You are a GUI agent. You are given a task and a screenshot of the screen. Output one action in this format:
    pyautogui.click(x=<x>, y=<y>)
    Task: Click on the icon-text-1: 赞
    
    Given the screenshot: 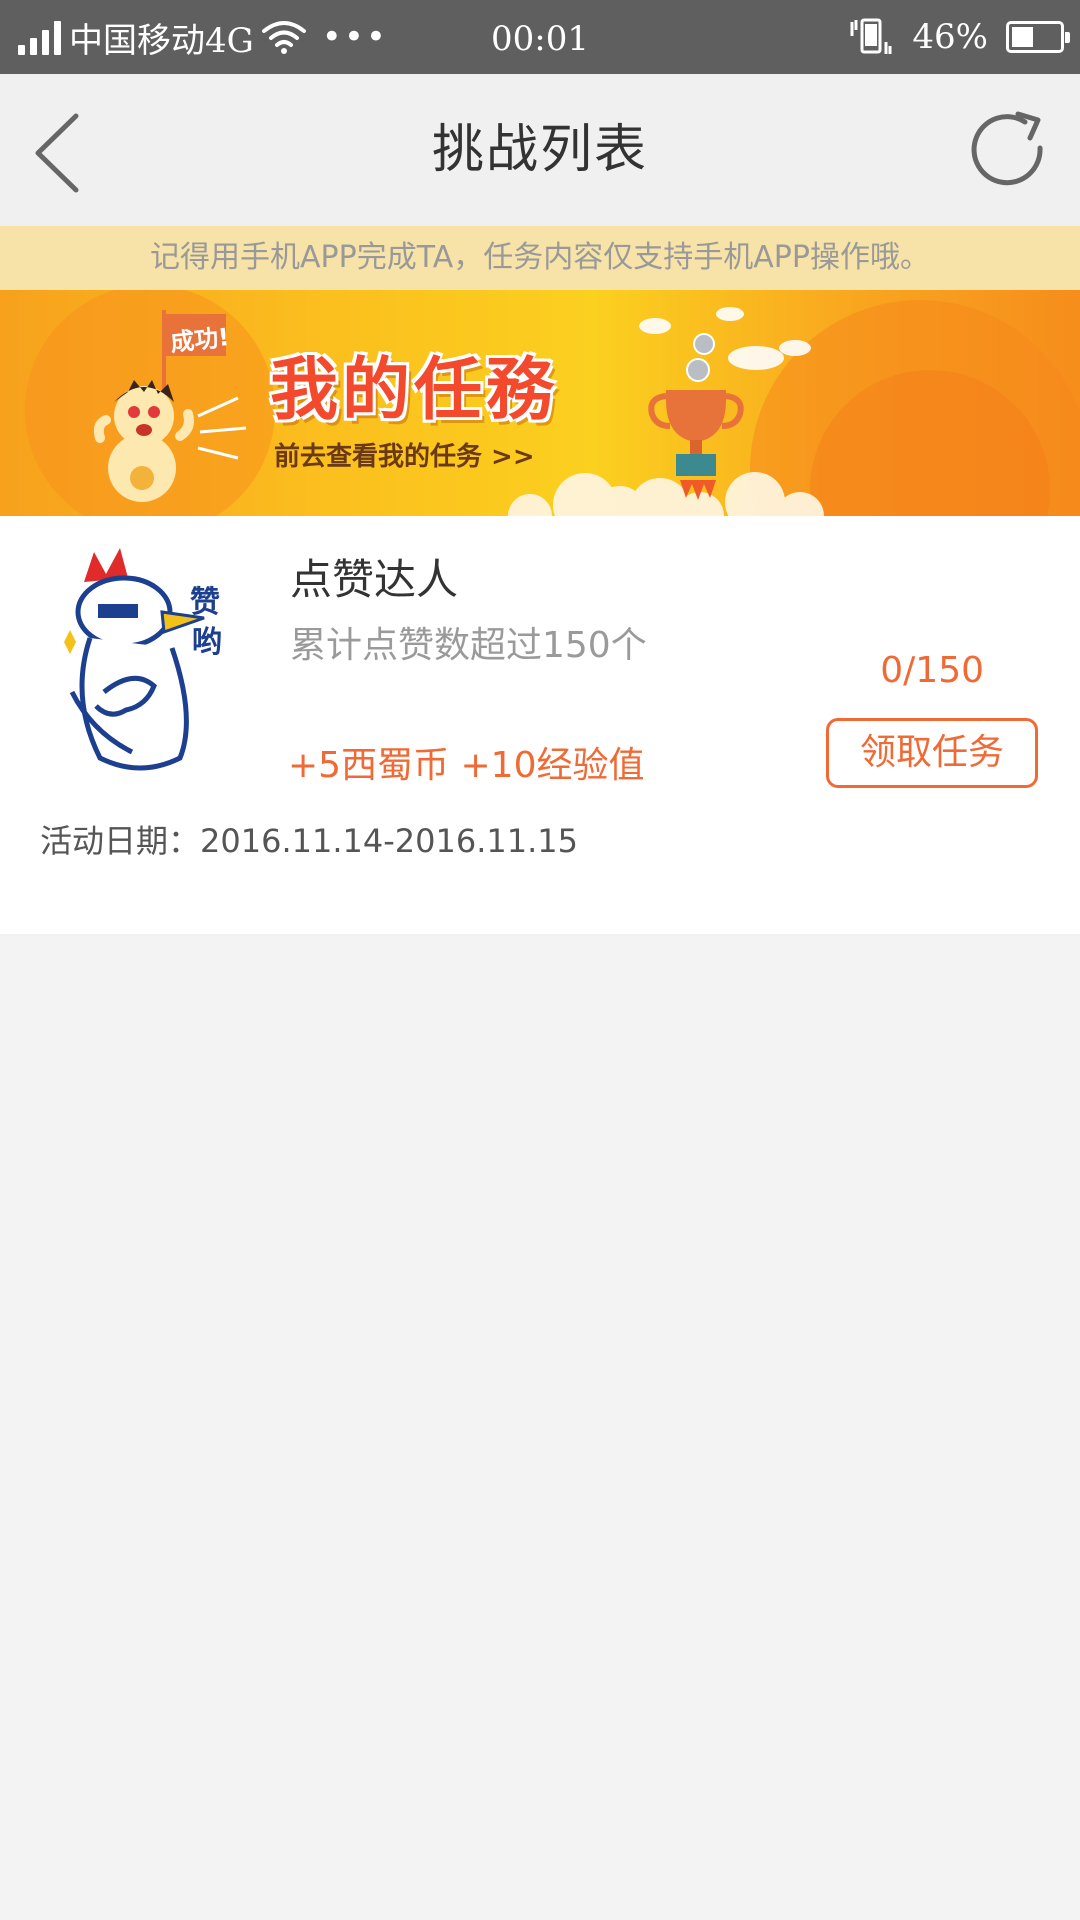 What is the action you would take?
    pyautogui.click(x=205, y=602)
    